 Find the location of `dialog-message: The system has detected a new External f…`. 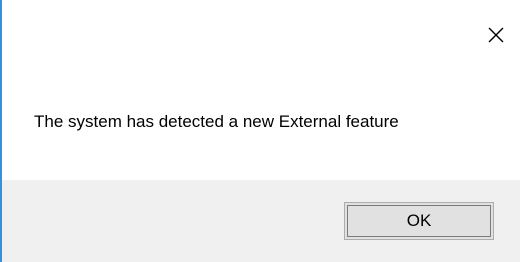

dialog-message: The system has detected a new External f… is located at coordinates (216, 121).